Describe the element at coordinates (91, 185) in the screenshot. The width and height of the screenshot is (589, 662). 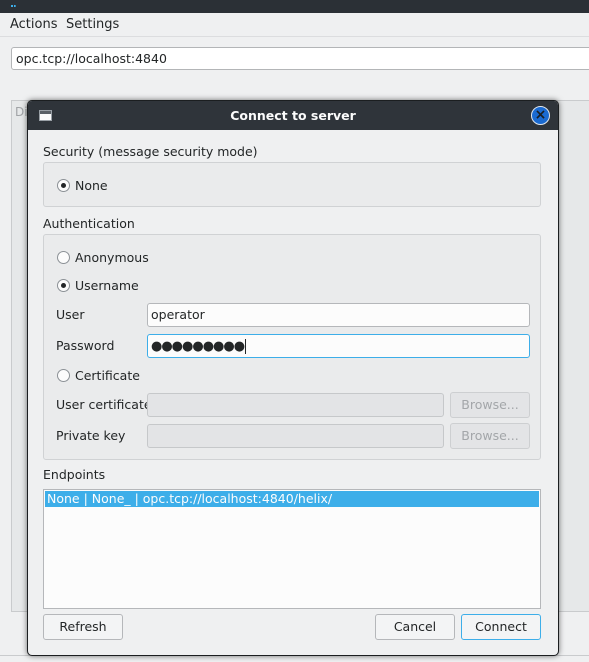
I see `security-none-label: None` at that location.